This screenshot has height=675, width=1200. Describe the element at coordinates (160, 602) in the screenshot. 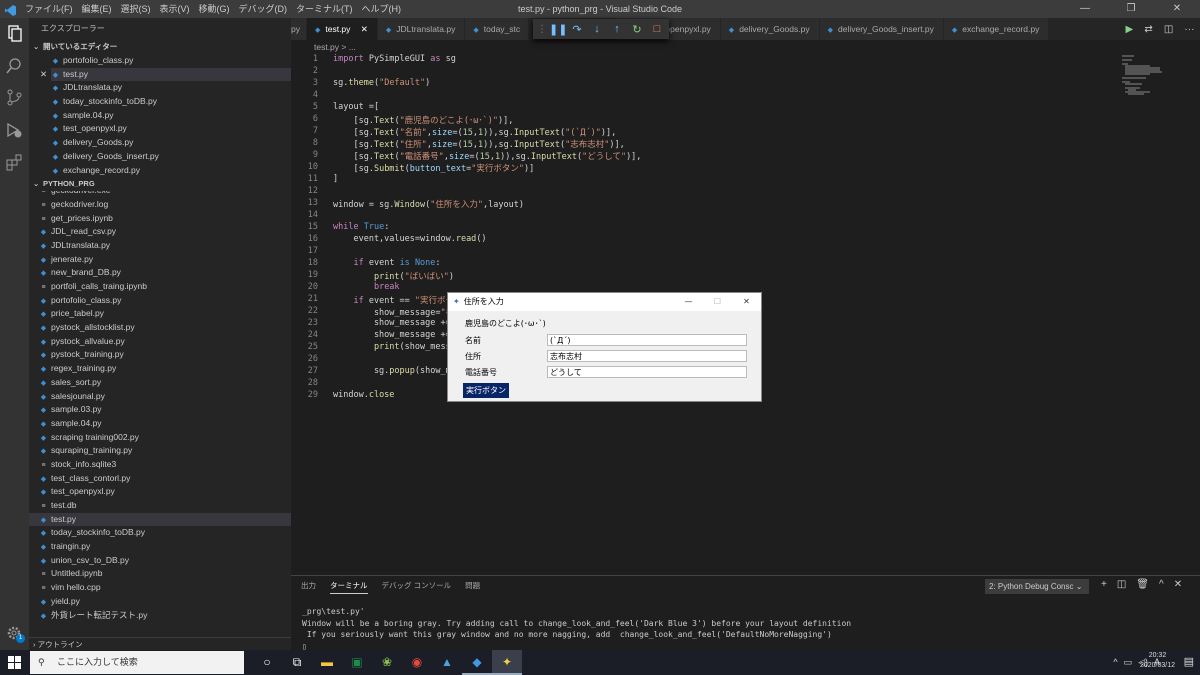

I see `file-item: ◆ yield.py` at that location.